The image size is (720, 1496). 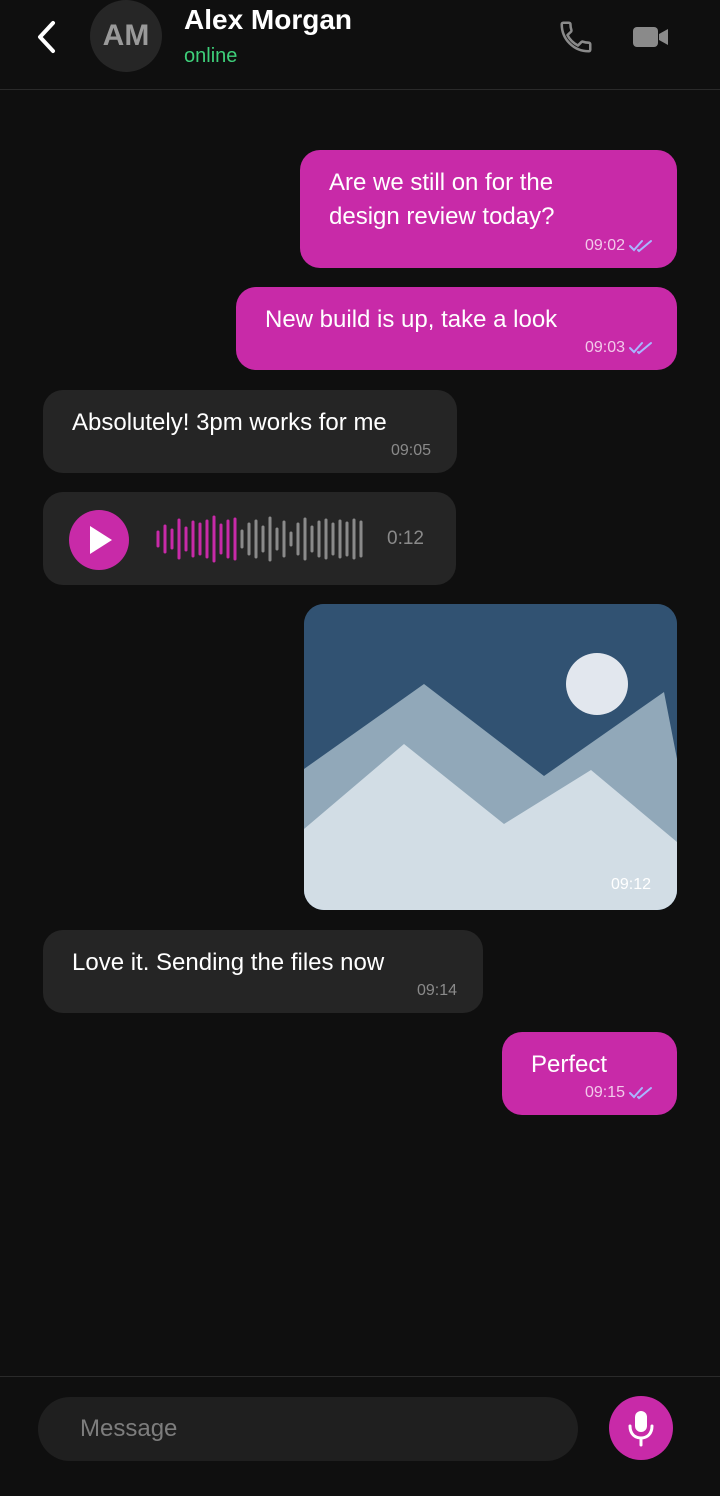 What do you see at coordinates (268, 20) in the screenshot?
I see `contact-name: Alex Morgan` at bounding box center [268, 20].